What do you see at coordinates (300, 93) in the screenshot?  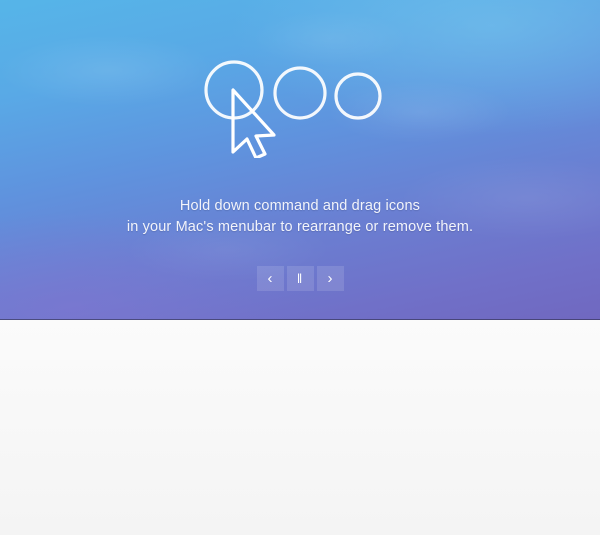 I see `circle-two` at bounding box center [300, 93].